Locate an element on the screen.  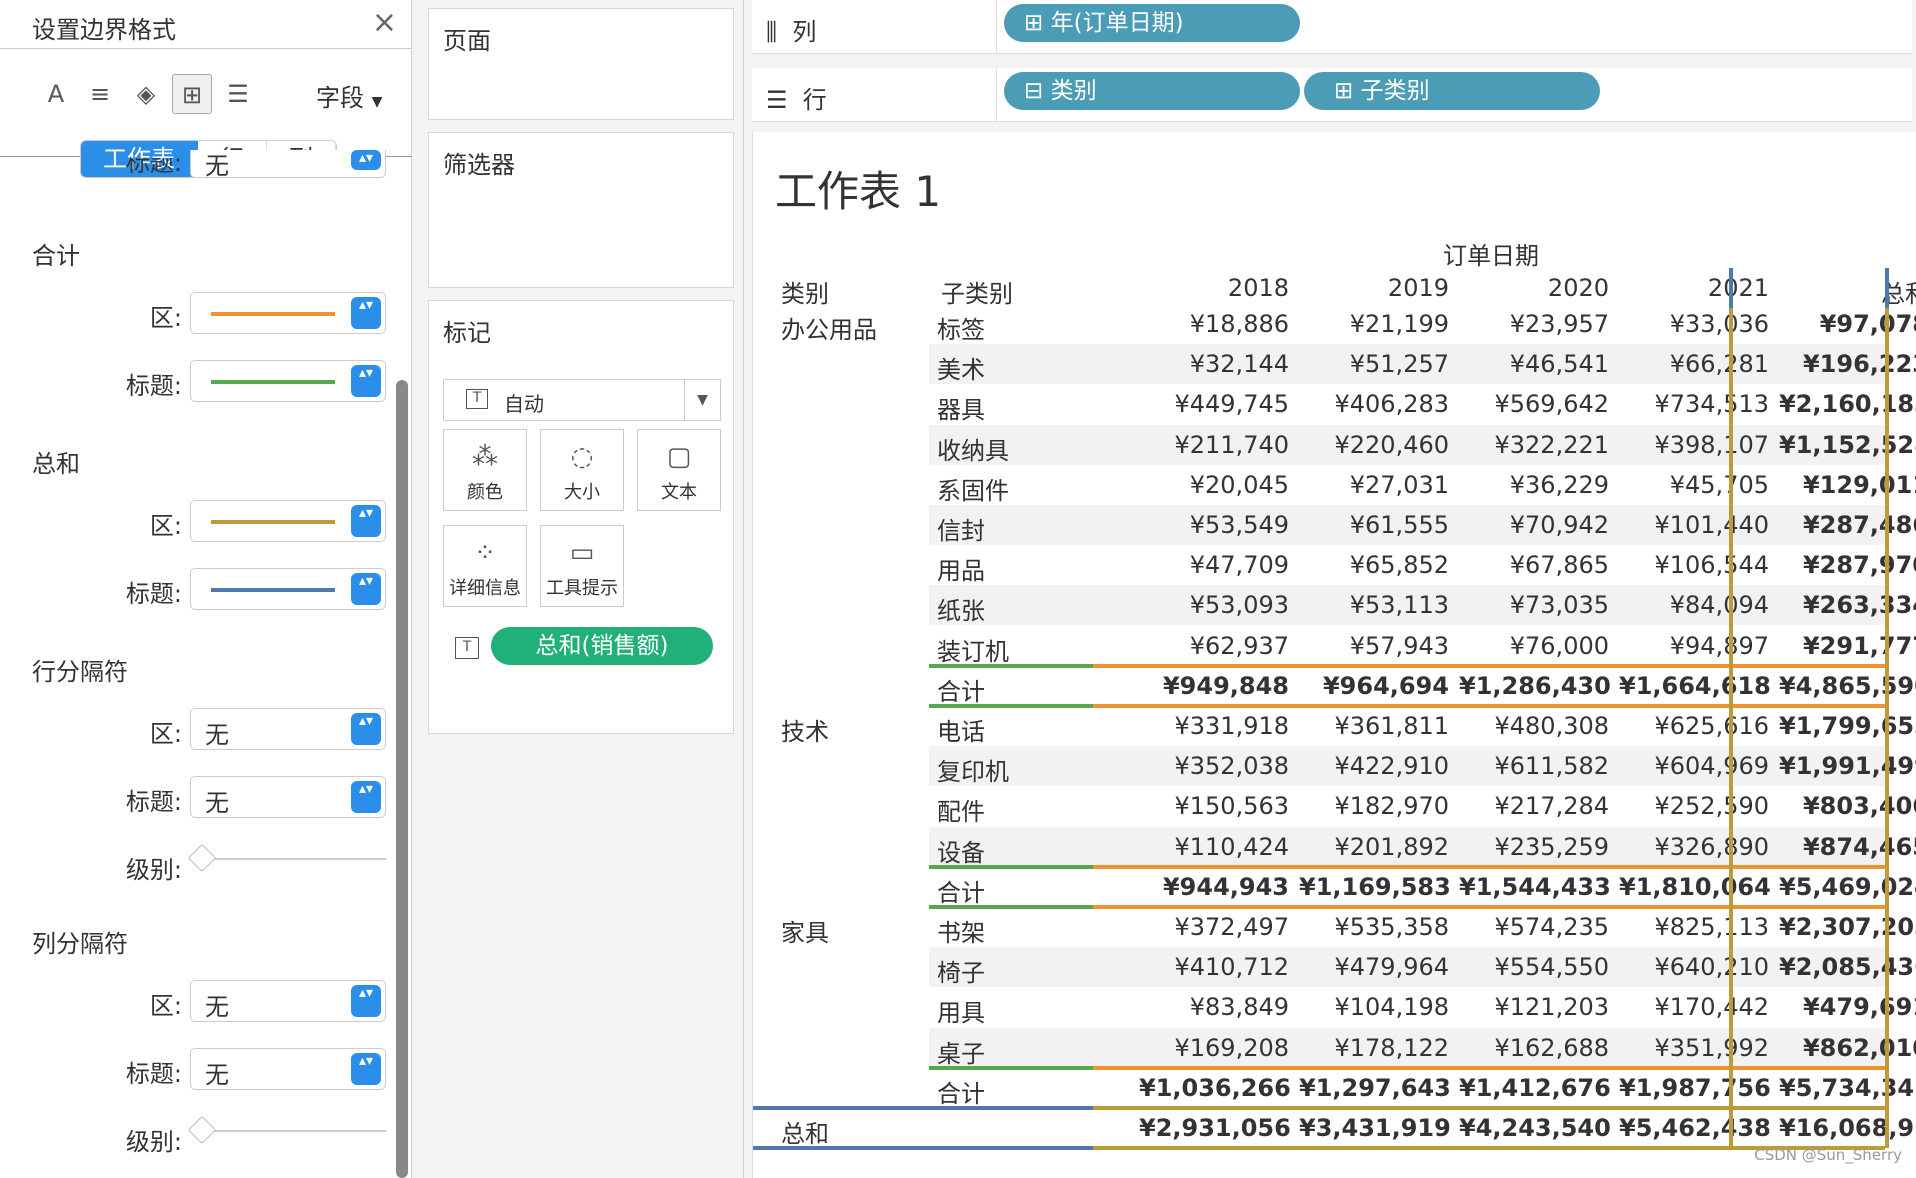
alignment-icon: ≡ is located at coordinates (100, 94).